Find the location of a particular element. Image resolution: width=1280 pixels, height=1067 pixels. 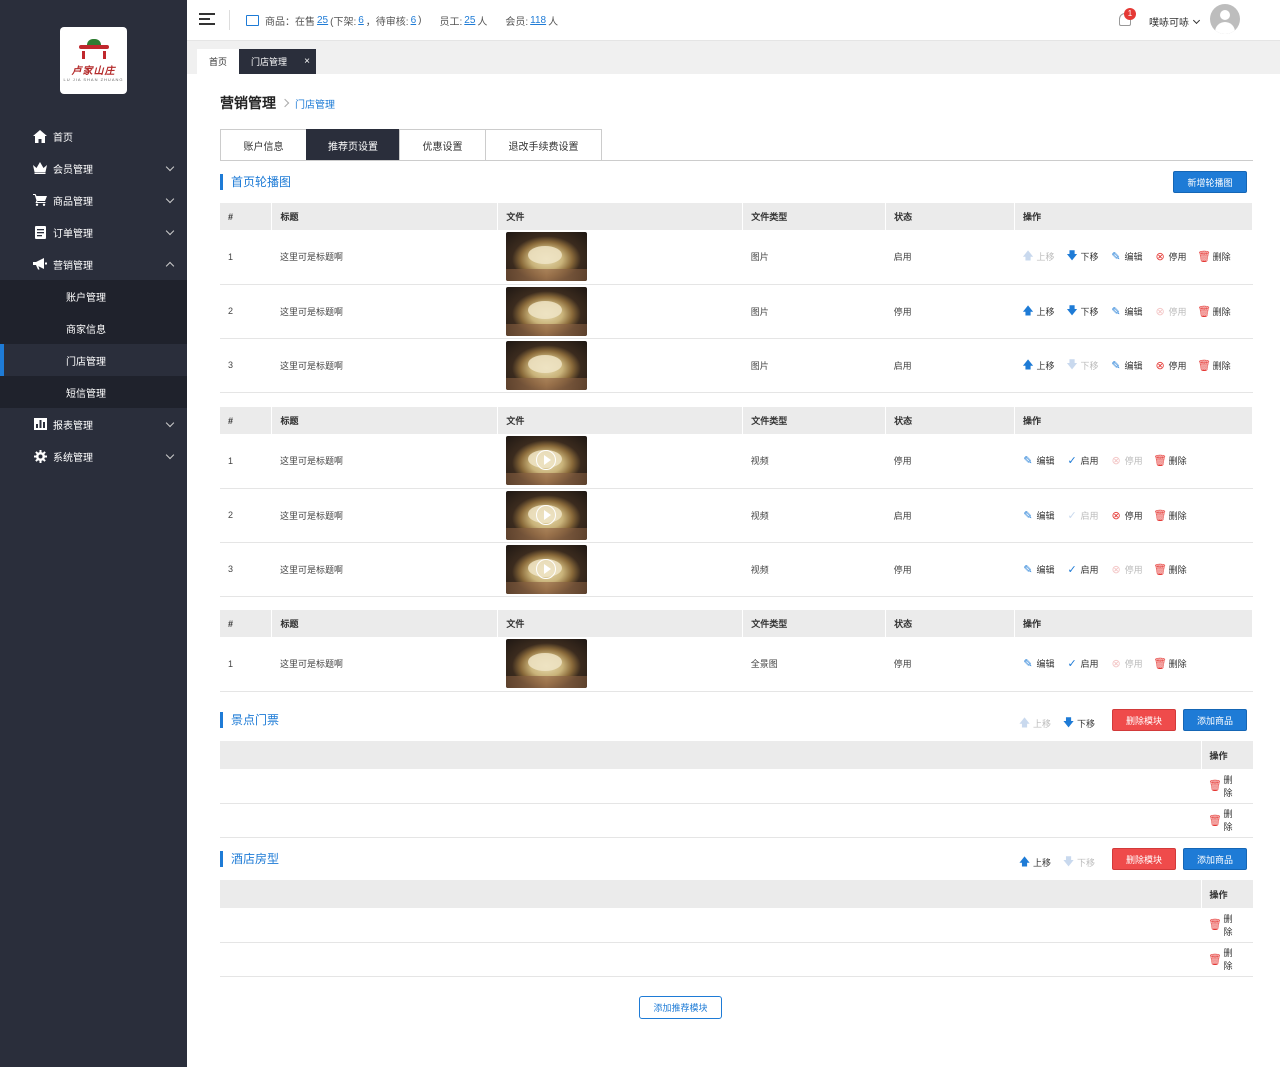

sidebar-subitem-merchant: 商家信息 is located at coordinates (93, 328).